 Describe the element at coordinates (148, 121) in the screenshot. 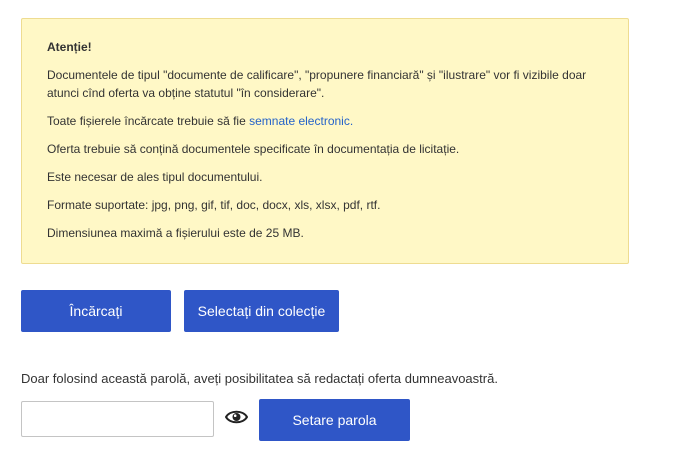

I see `notice-signature-prefix: Toate fișierele încărcate trebuie să fie` at that location.